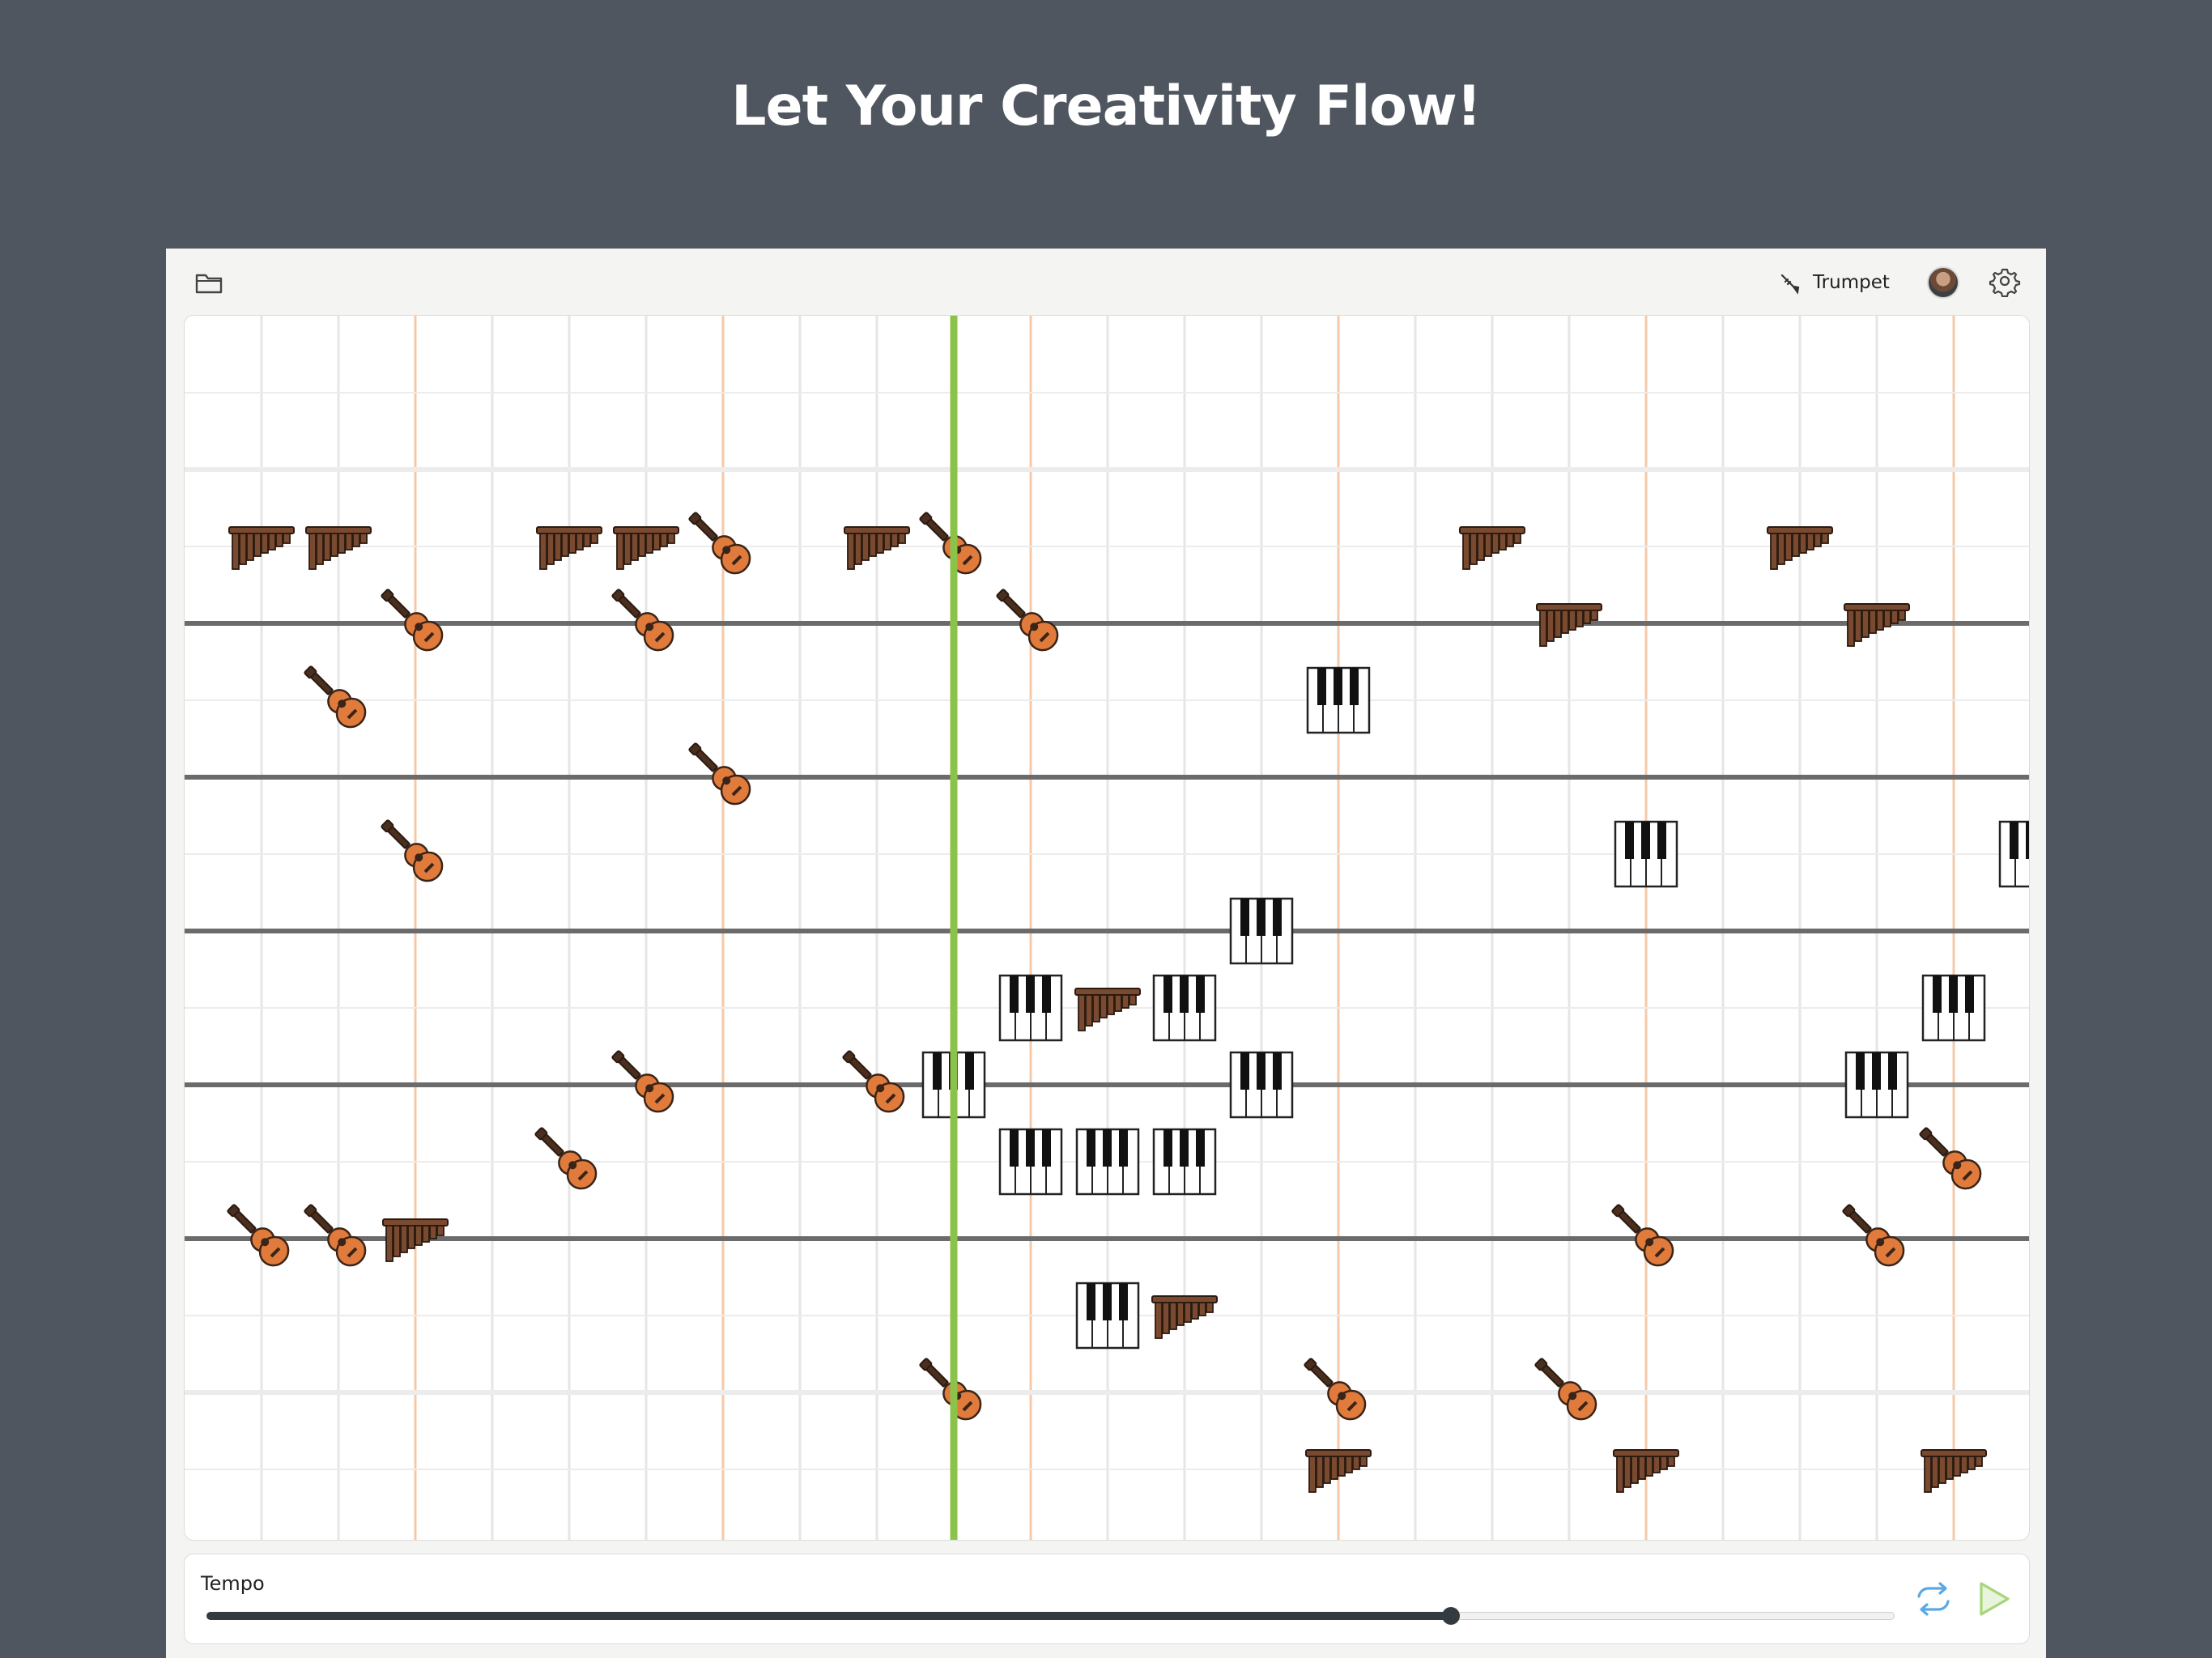  What do you see at coordinates (1851, 282) in the screenshot?
I see `instrument-label: Trumpet` at bounding box center [1851, 282].